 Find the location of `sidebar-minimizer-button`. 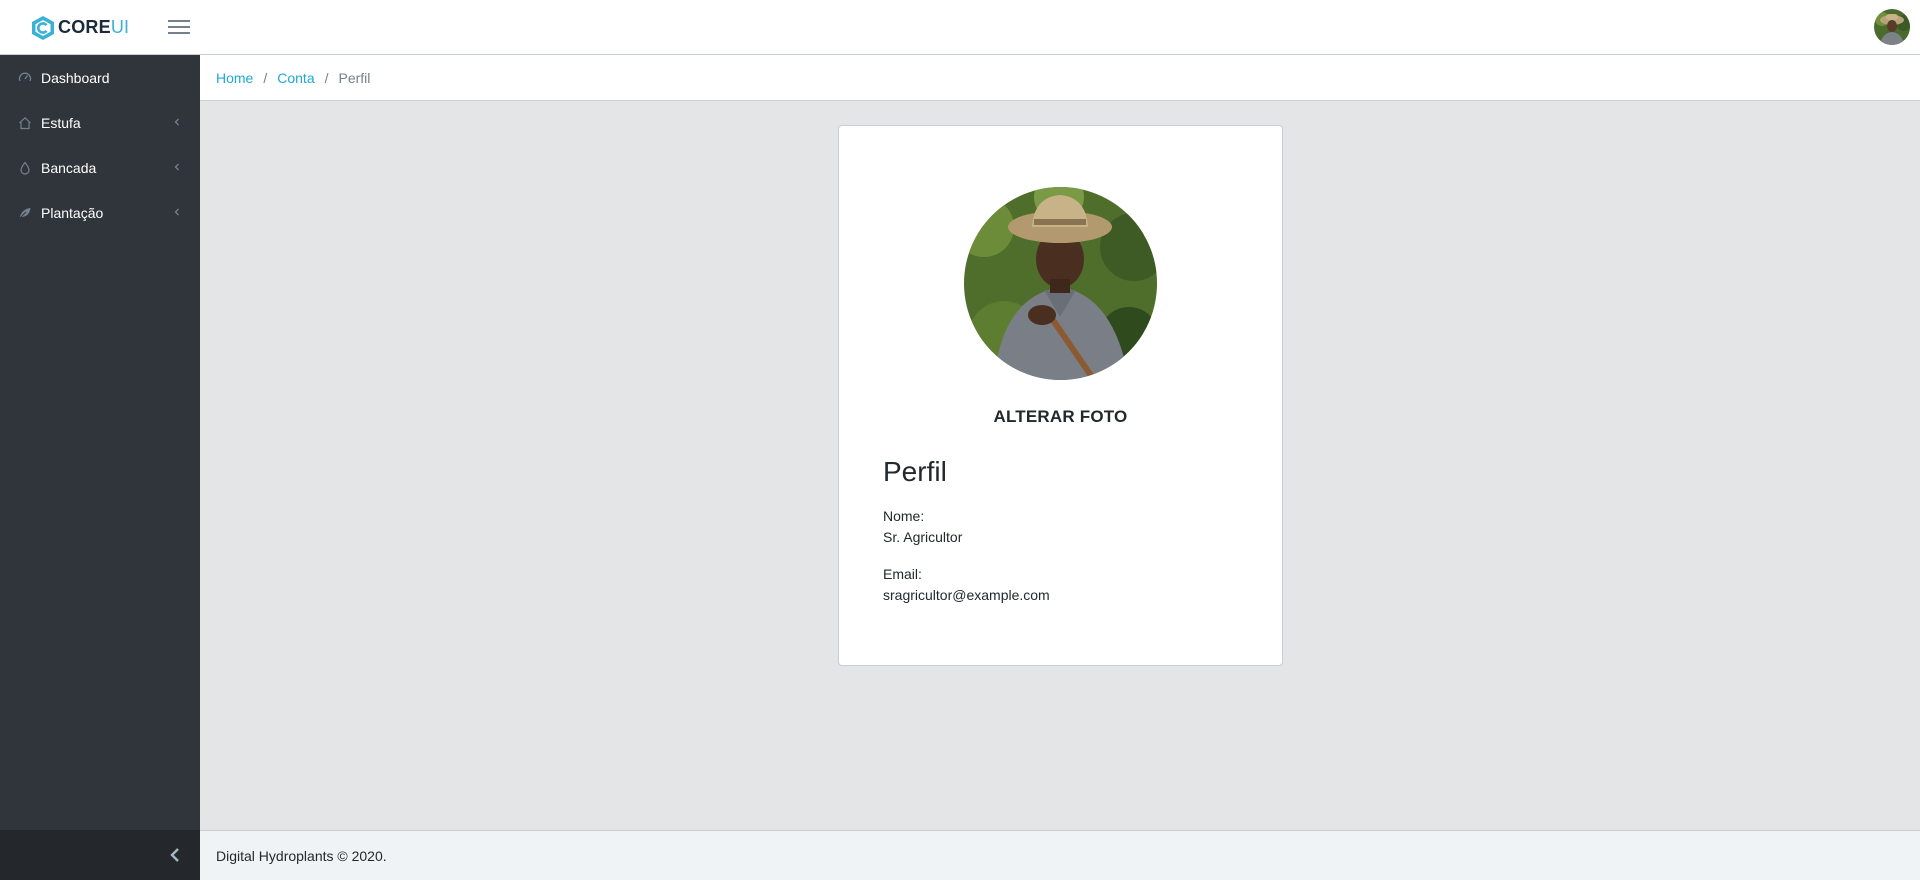

sidebar-minimizer-button is located at coordinates (100, 855).